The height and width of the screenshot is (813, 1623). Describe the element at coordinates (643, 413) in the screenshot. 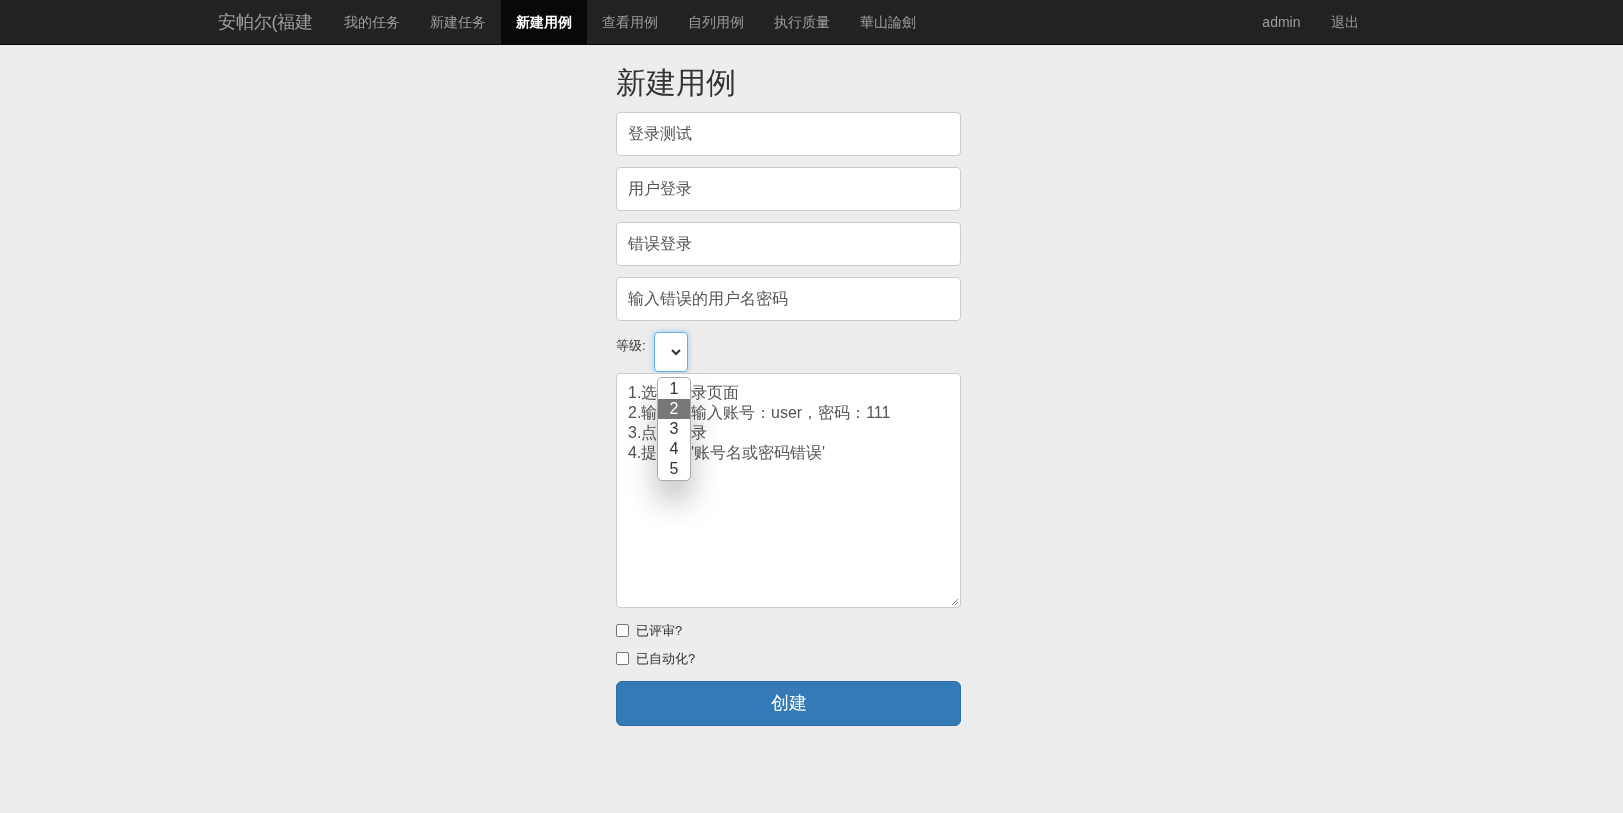

I see `step-text: 2.输` at that location.